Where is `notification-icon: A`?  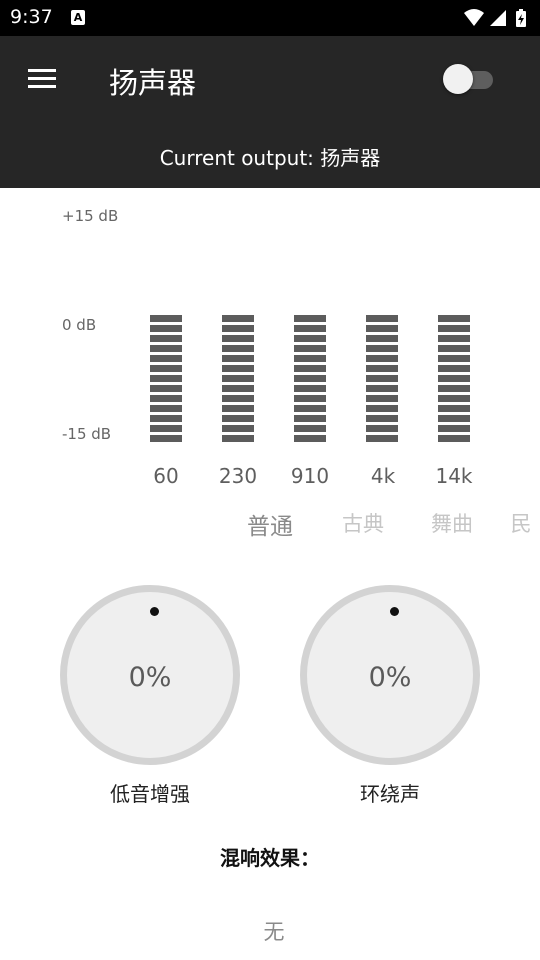
notification-icon: A is located at coordinates (78, 17).